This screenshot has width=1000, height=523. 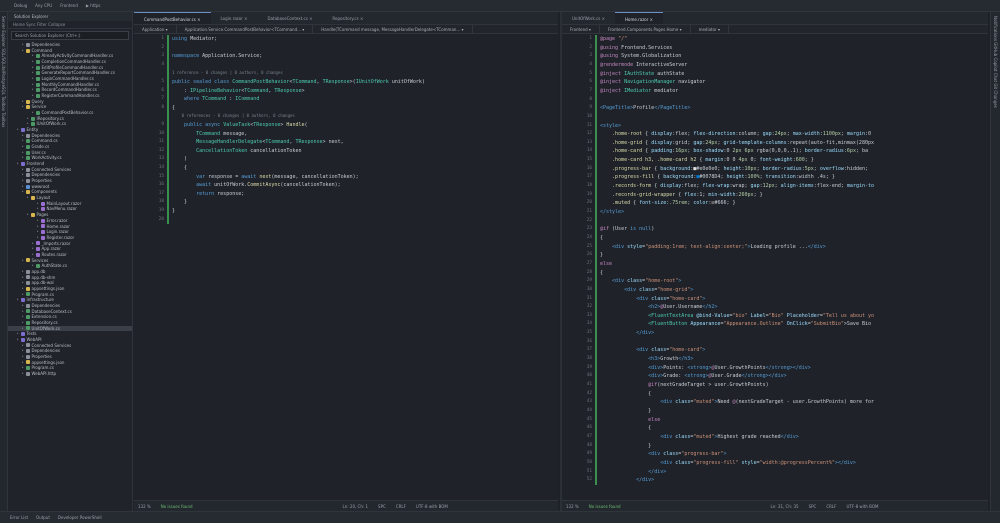 I want to click on code-line: 22, so click(x=775, y=221).